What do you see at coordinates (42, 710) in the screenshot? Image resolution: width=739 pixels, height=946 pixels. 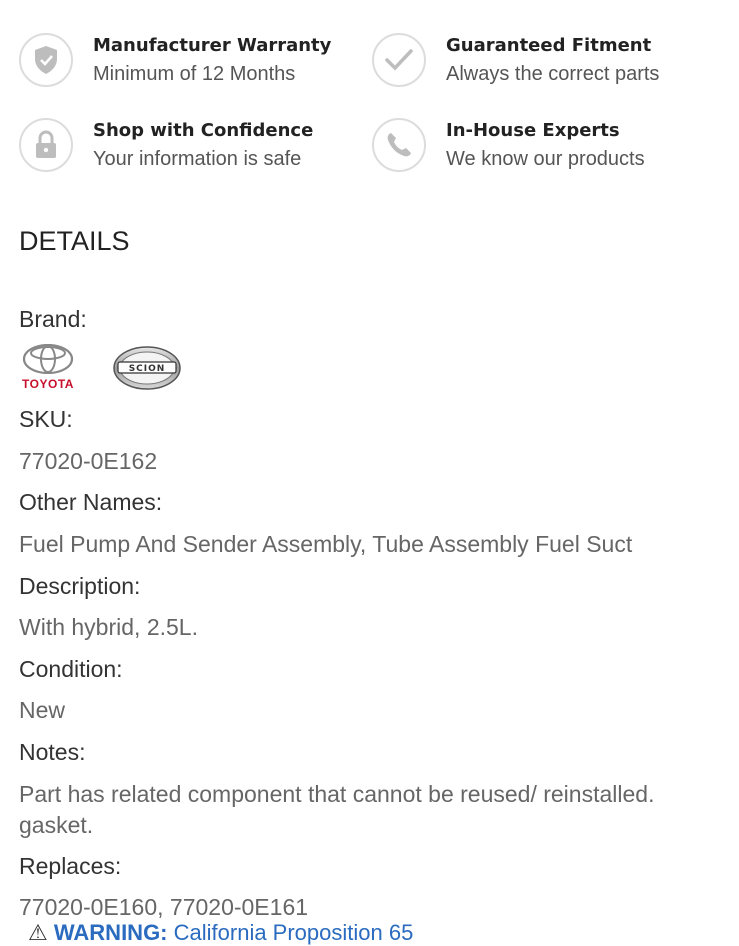 I see `condition-value: New` at bounding box center [42, 710].